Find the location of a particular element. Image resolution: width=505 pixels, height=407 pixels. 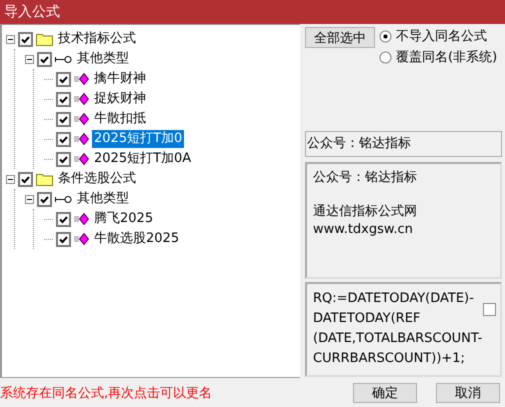

description-line: www.tdxgsw.cn is located at coordinates (363, 229).